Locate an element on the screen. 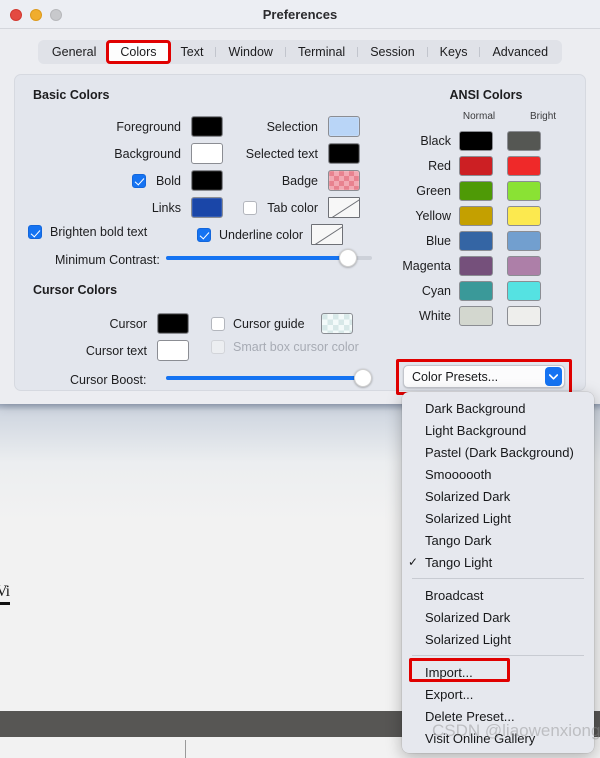  ansi-swatch-cyan-bright is located at coordinates (524, 290).